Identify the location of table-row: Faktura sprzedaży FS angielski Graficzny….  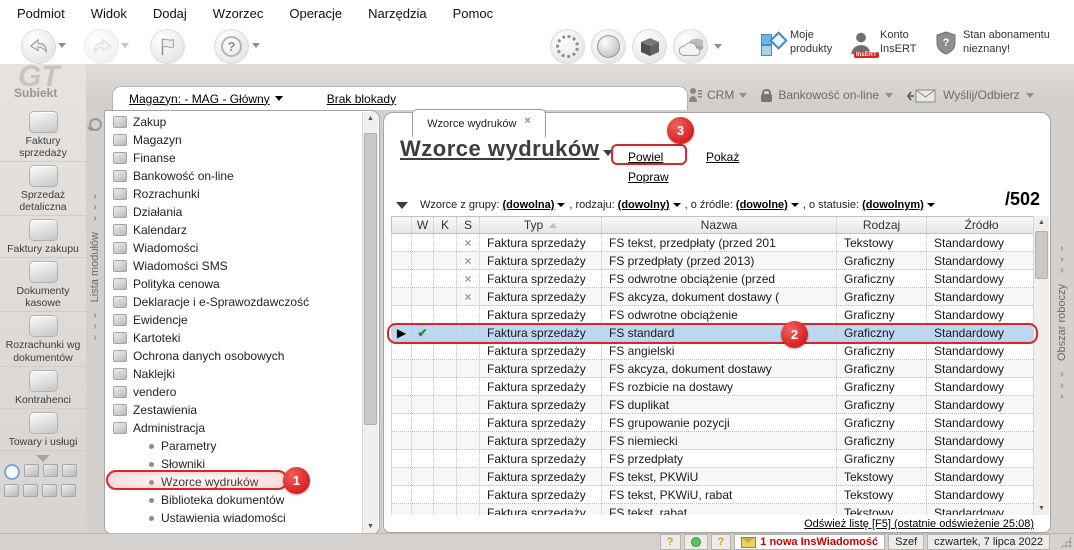
(713, 351).